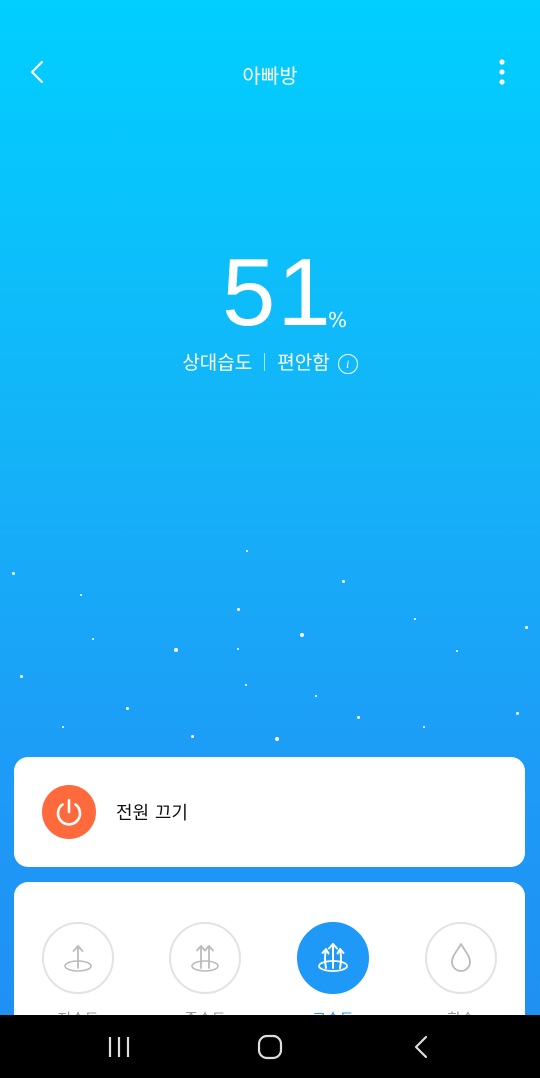 The width and height of the screenshot is (540, 1078). I want to click on humidity-status: 상대습도 편안함 i, so click(270, 361).